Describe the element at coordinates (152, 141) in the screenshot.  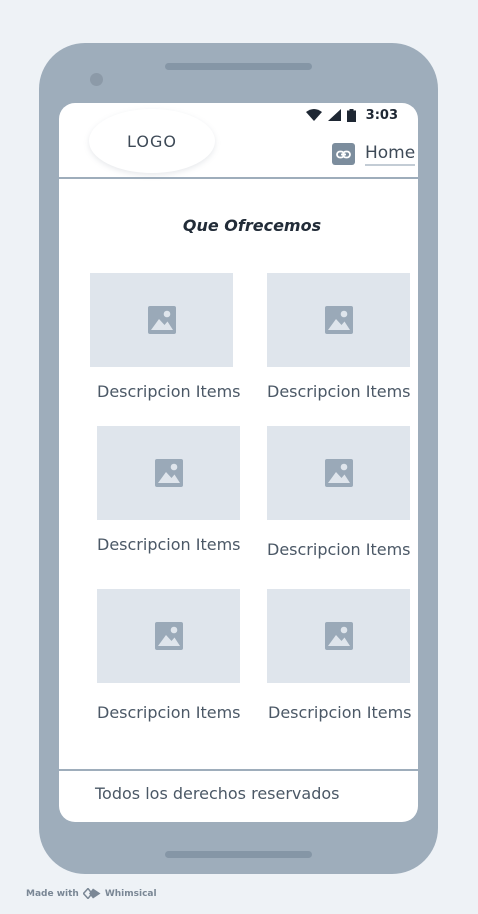
I see `logo: LOGO` at that location.